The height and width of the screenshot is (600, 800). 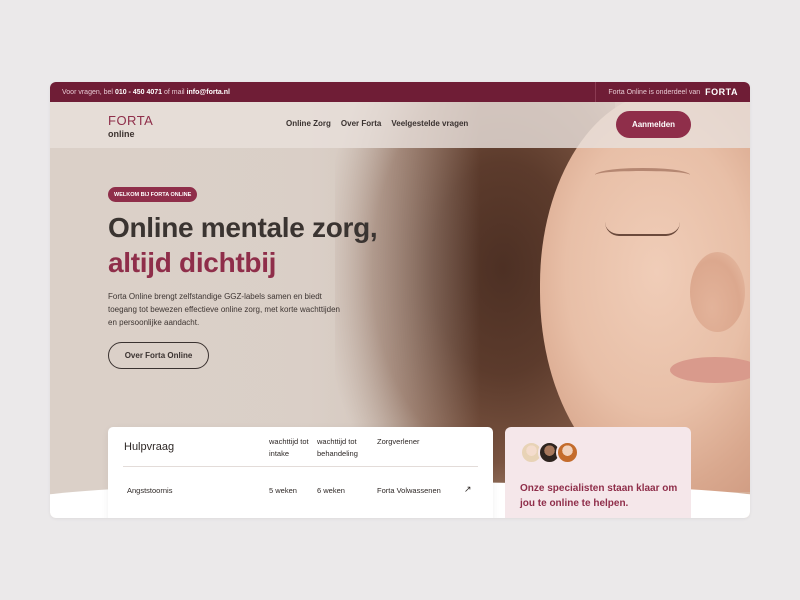 What do you see at coordinates (138, 92) in the screenshot?
I see `phone-link: 010 - 450 4071` at bounding box center [138, 92].